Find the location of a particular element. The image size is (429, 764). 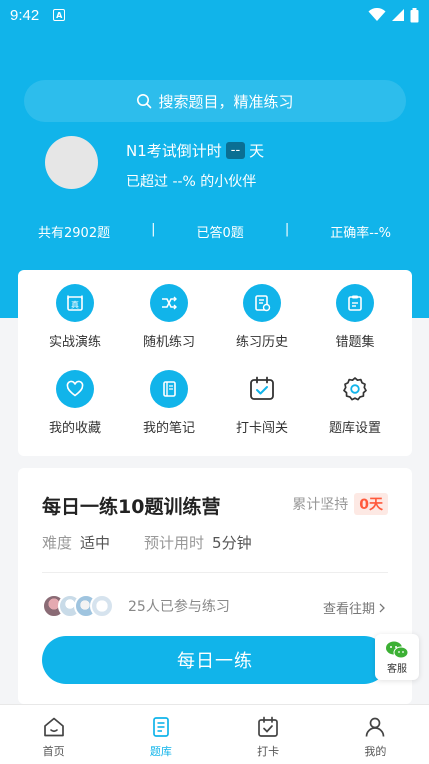

calendar-check-icon is located at coordinates (262, 389).